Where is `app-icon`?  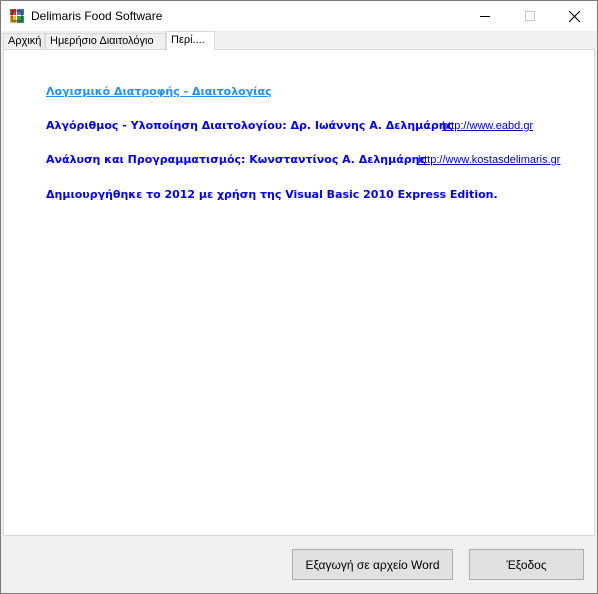
app-icon is located at coordinates (17, 16).